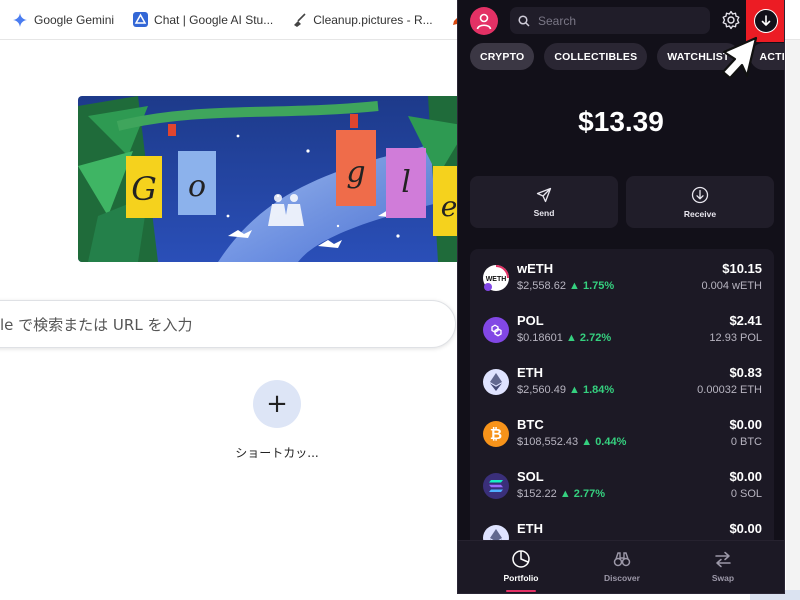 This screenshot has width=800, height=600. What do you see at coordinates (622, 331) in the screenshot?
I see `asset-row-pol: POL $0.18601 ▲ 2.72% $2.41 12.93 POL` at bounding box center [622, 331].